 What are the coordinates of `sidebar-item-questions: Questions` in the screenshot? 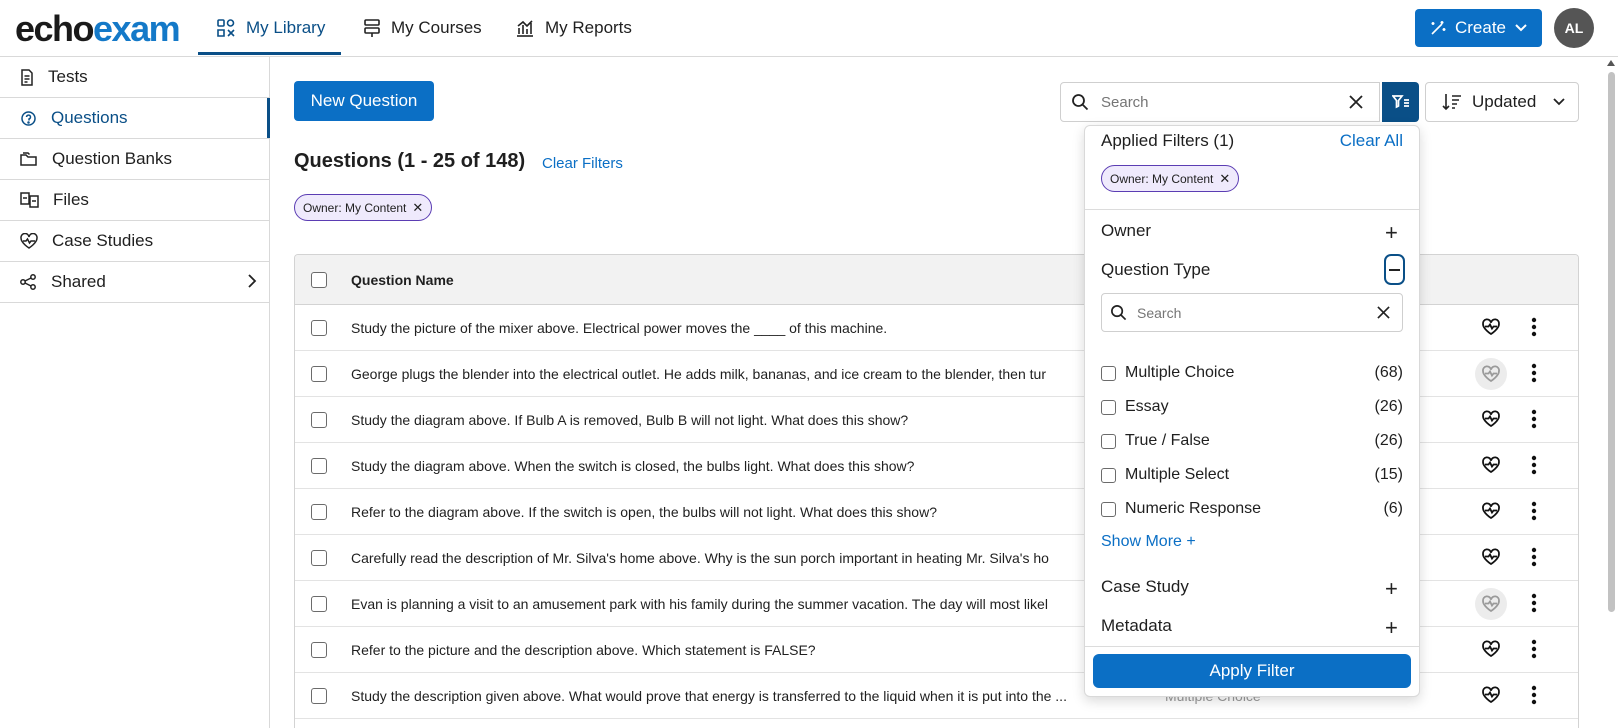 It's located at (135, 118).